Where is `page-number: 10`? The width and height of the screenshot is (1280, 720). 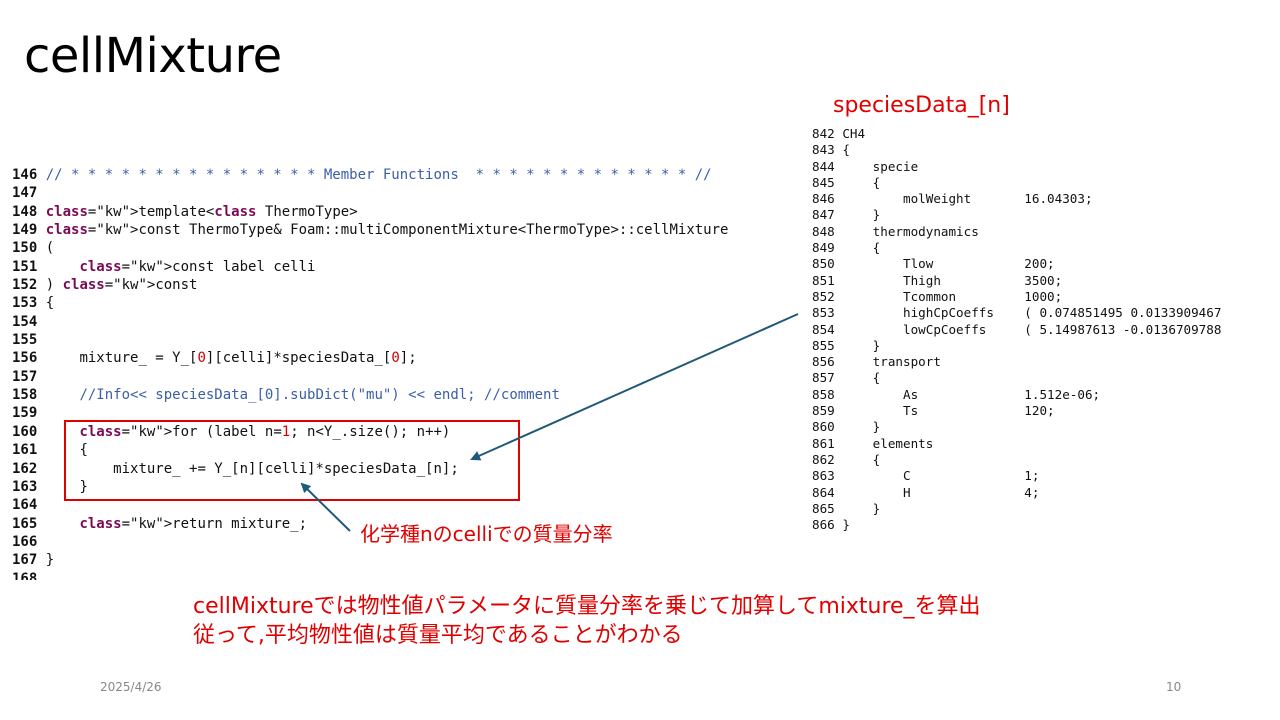
page-number: 10 is located at coordinates (1174, 687).